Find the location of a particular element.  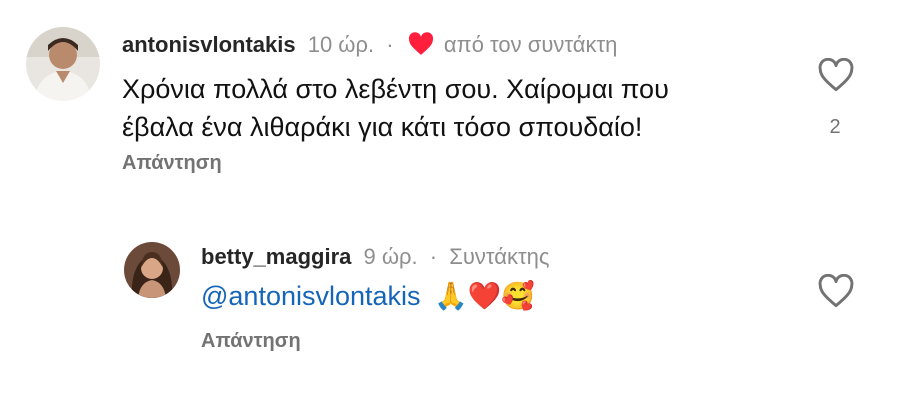

comment-time: 10 ώρ. is located at coordinates (341, 44).